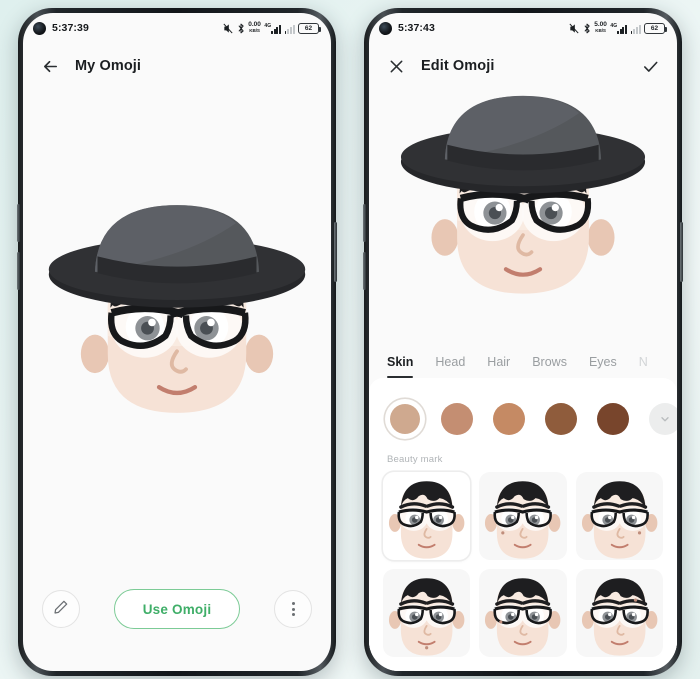 The image size is (700, 679). I want to click on beauty-mark-grid, so click(523, 564).